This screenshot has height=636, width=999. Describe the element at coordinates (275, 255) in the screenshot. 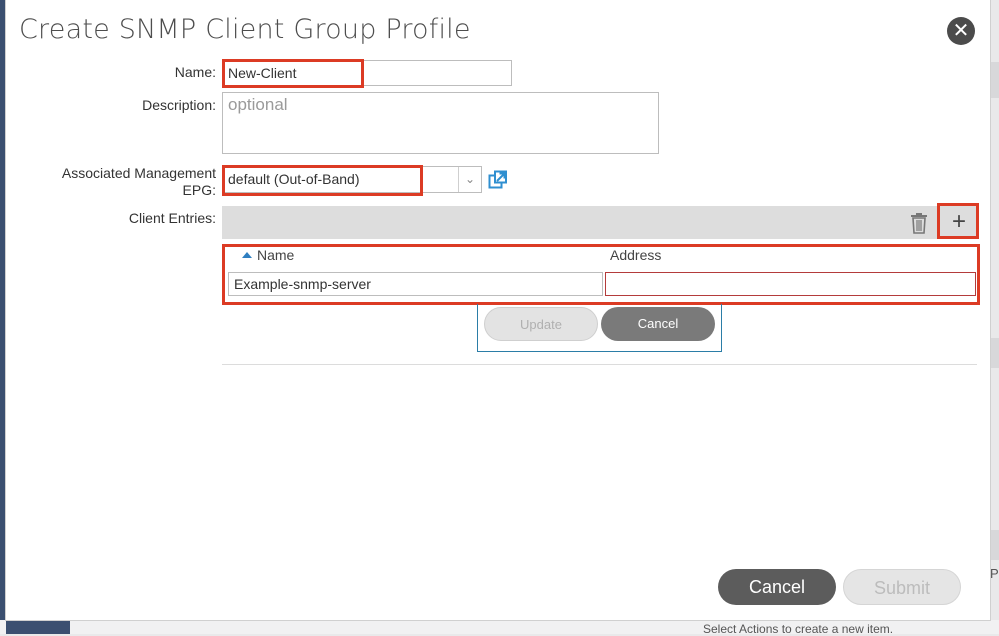

I see `column-header-name: Name` at that location.